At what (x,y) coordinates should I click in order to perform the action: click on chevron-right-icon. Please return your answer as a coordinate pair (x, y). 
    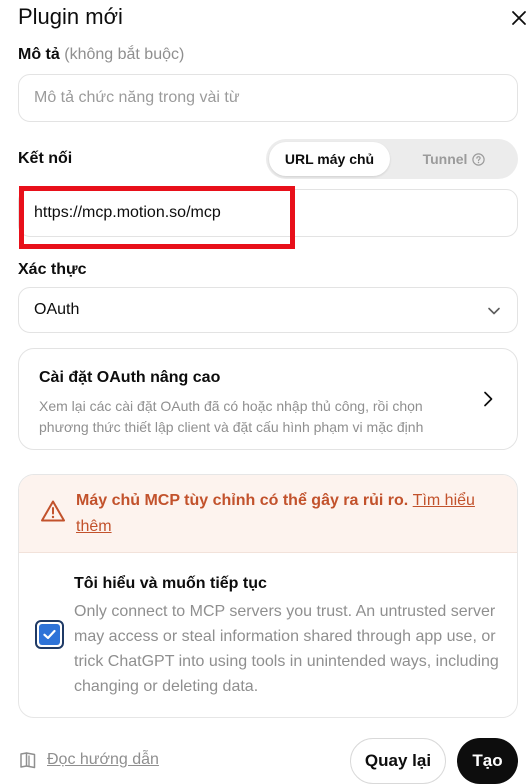
    Looking at the image, I should click on (488, 399).